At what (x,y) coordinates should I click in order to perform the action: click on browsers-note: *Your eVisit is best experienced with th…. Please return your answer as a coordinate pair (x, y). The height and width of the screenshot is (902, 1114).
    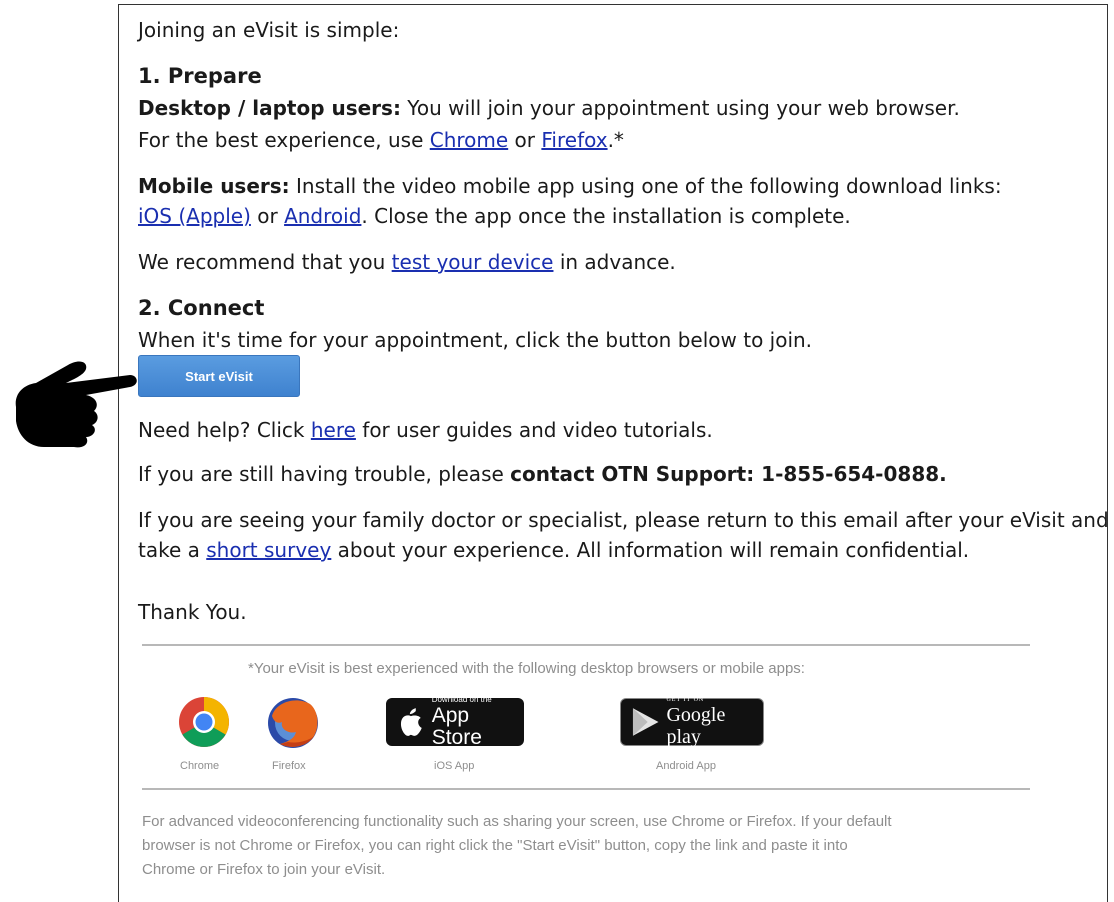
    Looking at the image, I should click on (526, 668).